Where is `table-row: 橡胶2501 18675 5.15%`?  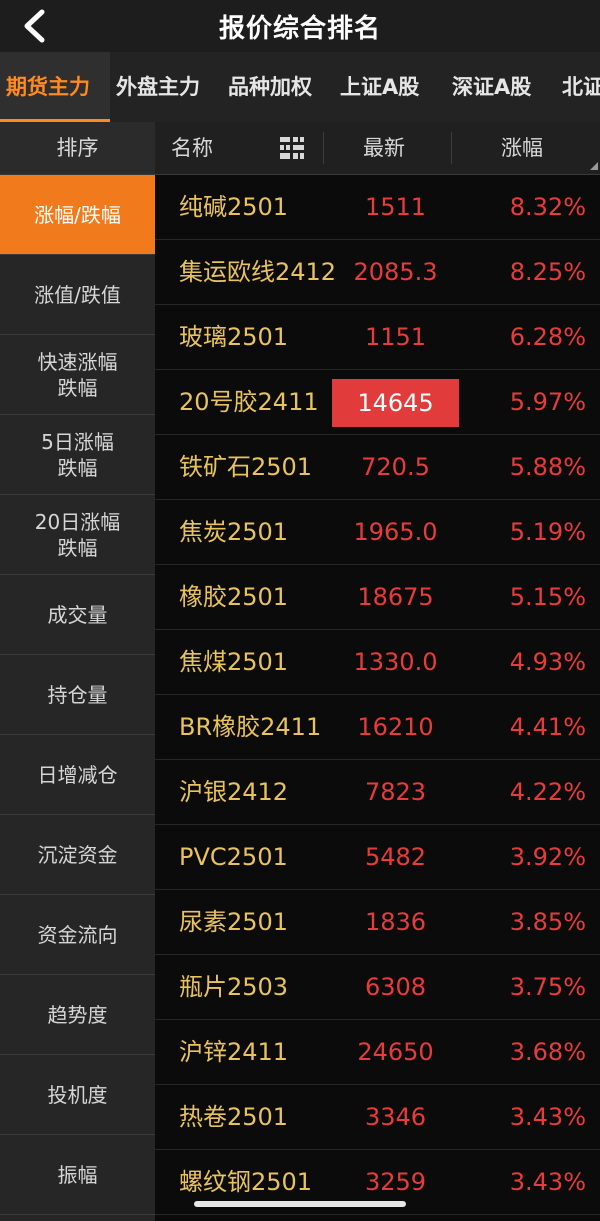 table-row: 橡胶2501 18675 5.15% is located at coordinates (377, 597).